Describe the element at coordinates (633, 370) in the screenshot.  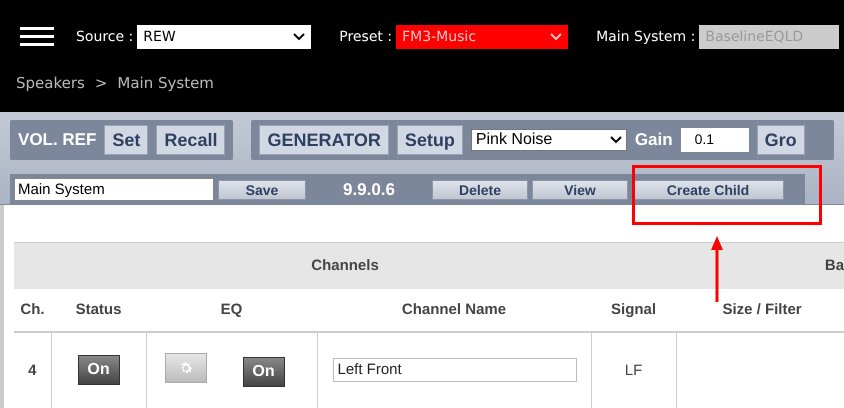
I see `signal-cell: LF` at that location.